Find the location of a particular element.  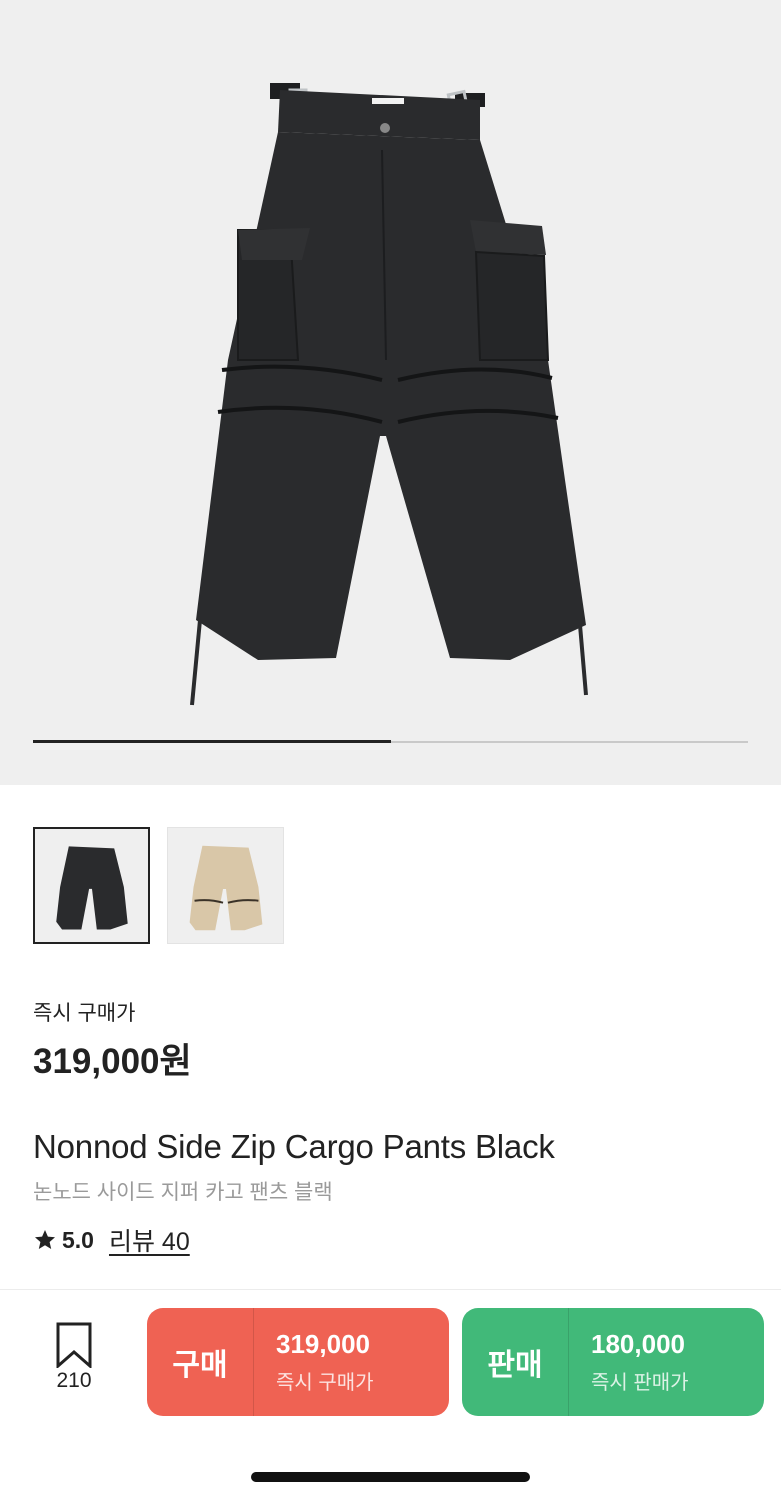

sell-price-info: 180,000 즉시 판매가 is located at coordinates (629, 1362).